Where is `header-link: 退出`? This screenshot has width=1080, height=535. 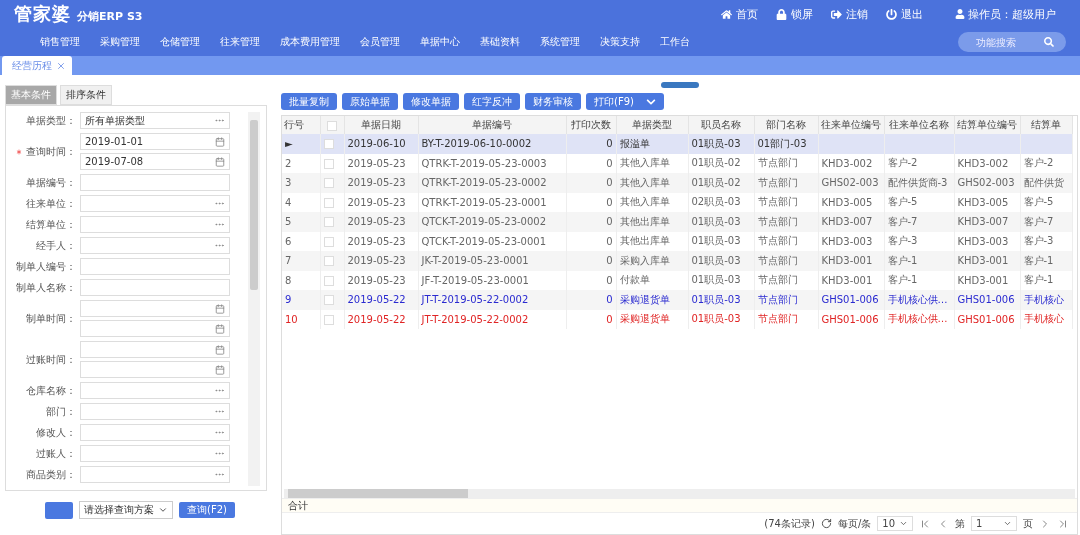 header-link: 退出 is located at coordinates (904, 14).